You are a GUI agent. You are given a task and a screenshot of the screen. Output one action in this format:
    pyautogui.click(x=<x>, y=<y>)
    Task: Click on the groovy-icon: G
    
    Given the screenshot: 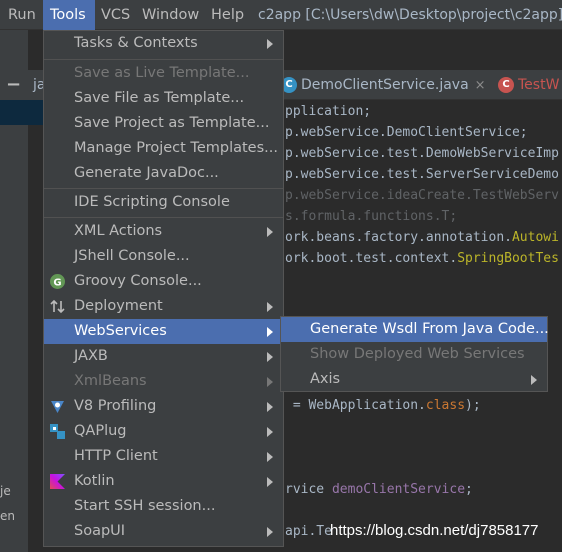 What is the action you would take?
    pyautogui.click(x=57, y=281)
    